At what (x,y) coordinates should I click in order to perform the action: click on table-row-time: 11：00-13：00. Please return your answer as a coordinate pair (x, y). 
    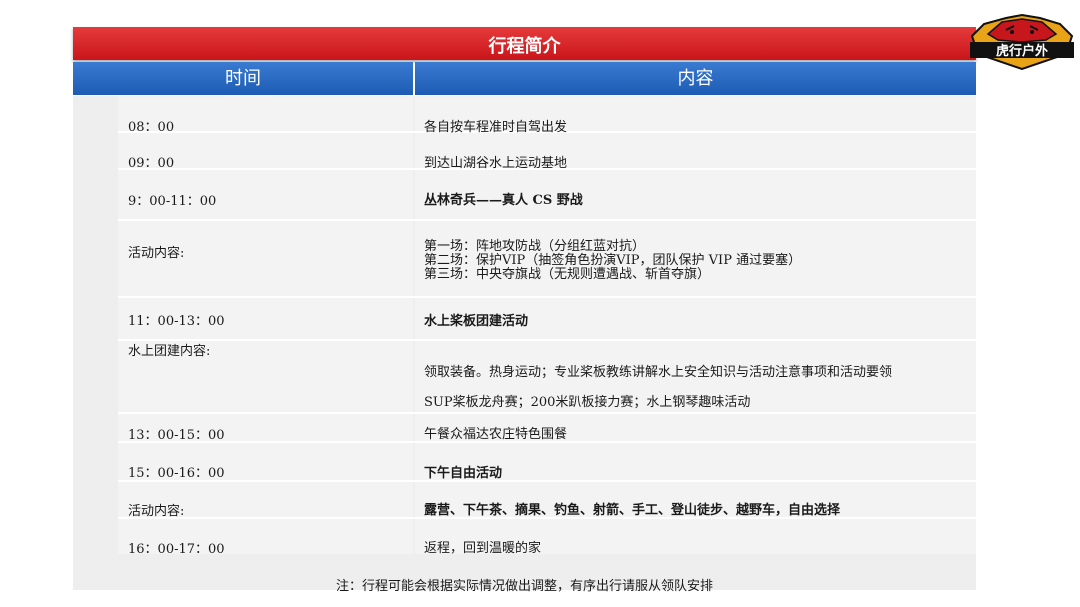
    Looking at the image, I should click on (176, 321).